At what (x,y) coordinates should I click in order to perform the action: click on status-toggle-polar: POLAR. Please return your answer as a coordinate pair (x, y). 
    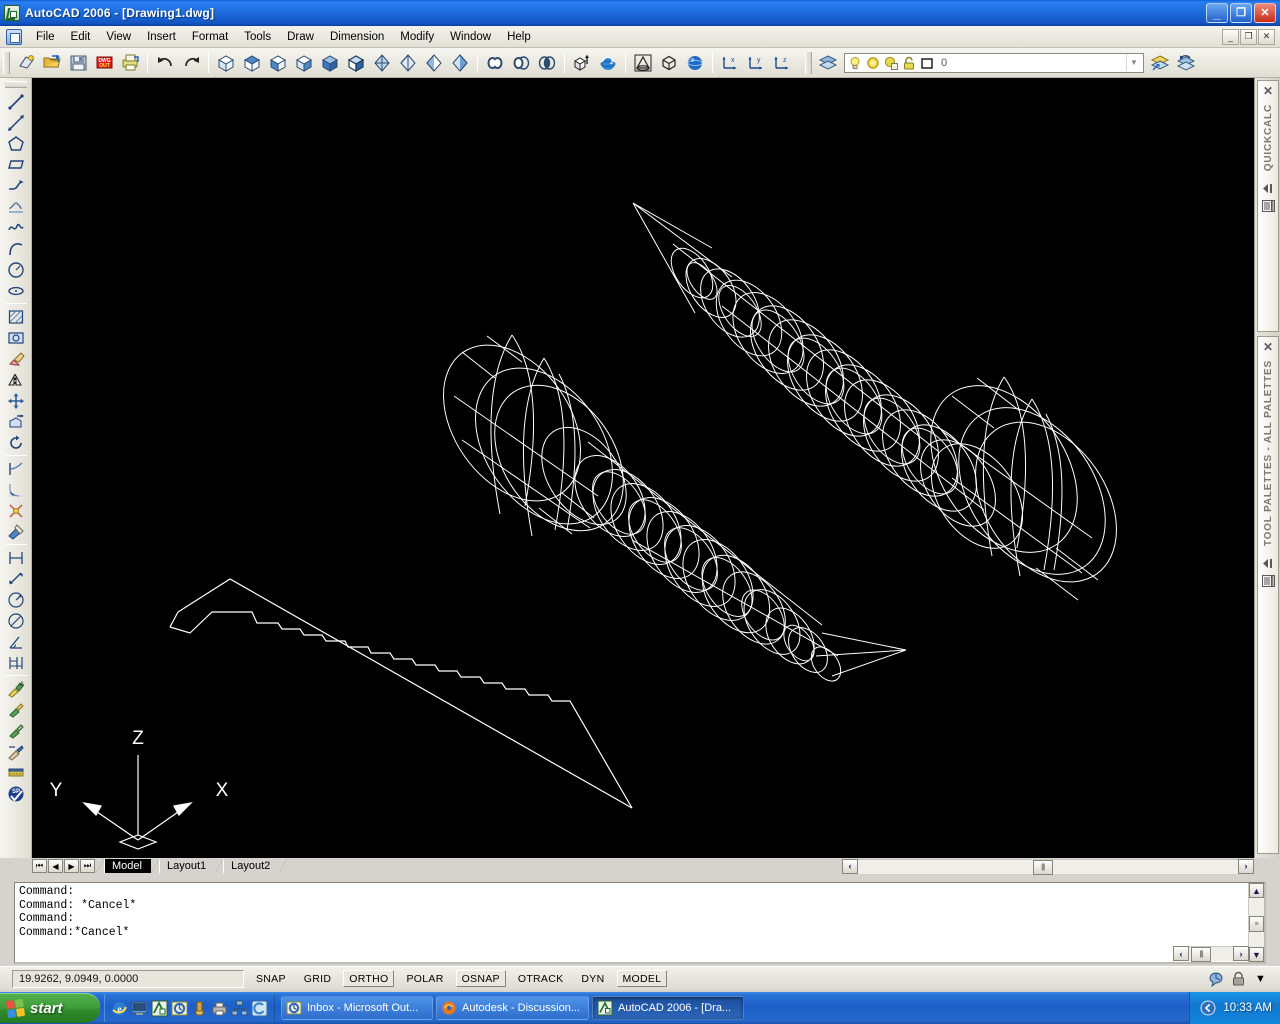
    Looking at the image, I should click on (424, 978).